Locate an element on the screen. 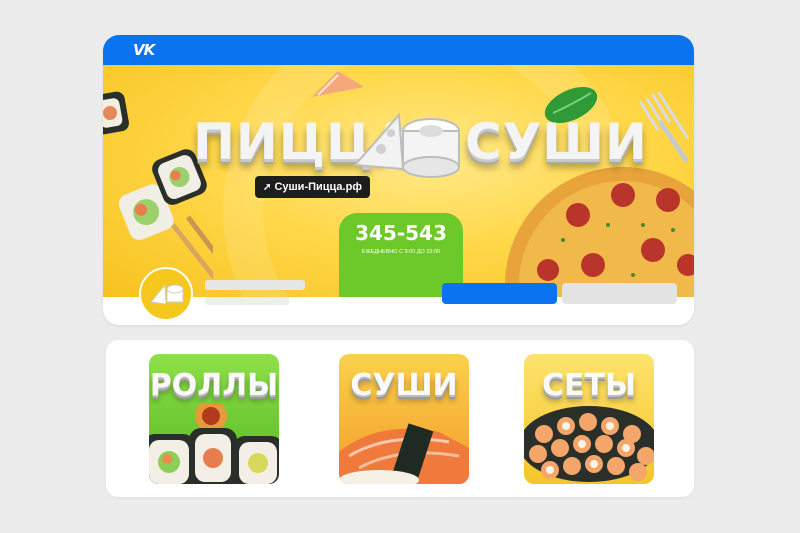  sushi-set-image is located at coordinates (589, 444).